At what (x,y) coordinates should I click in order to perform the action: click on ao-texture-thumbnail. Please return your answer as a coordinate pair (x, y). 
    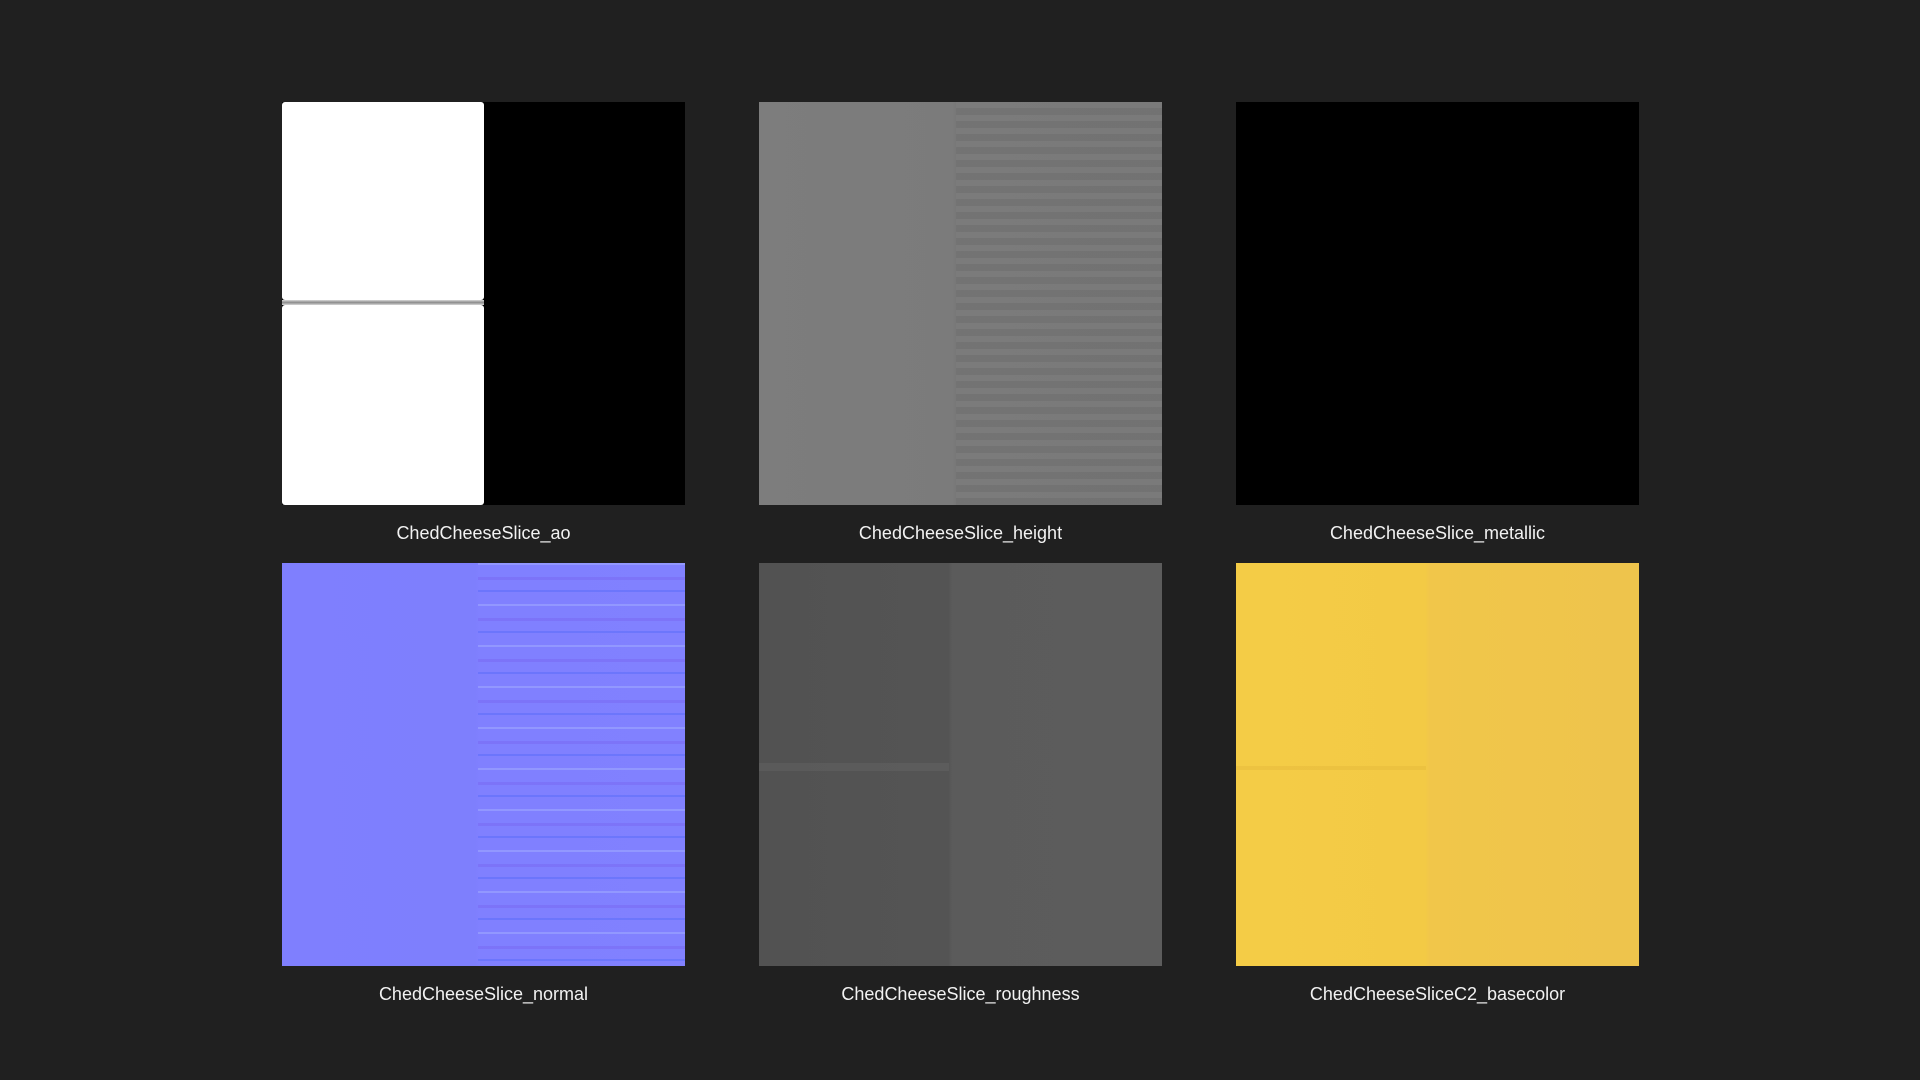
    Looking at the image, I should click on (483, 303).